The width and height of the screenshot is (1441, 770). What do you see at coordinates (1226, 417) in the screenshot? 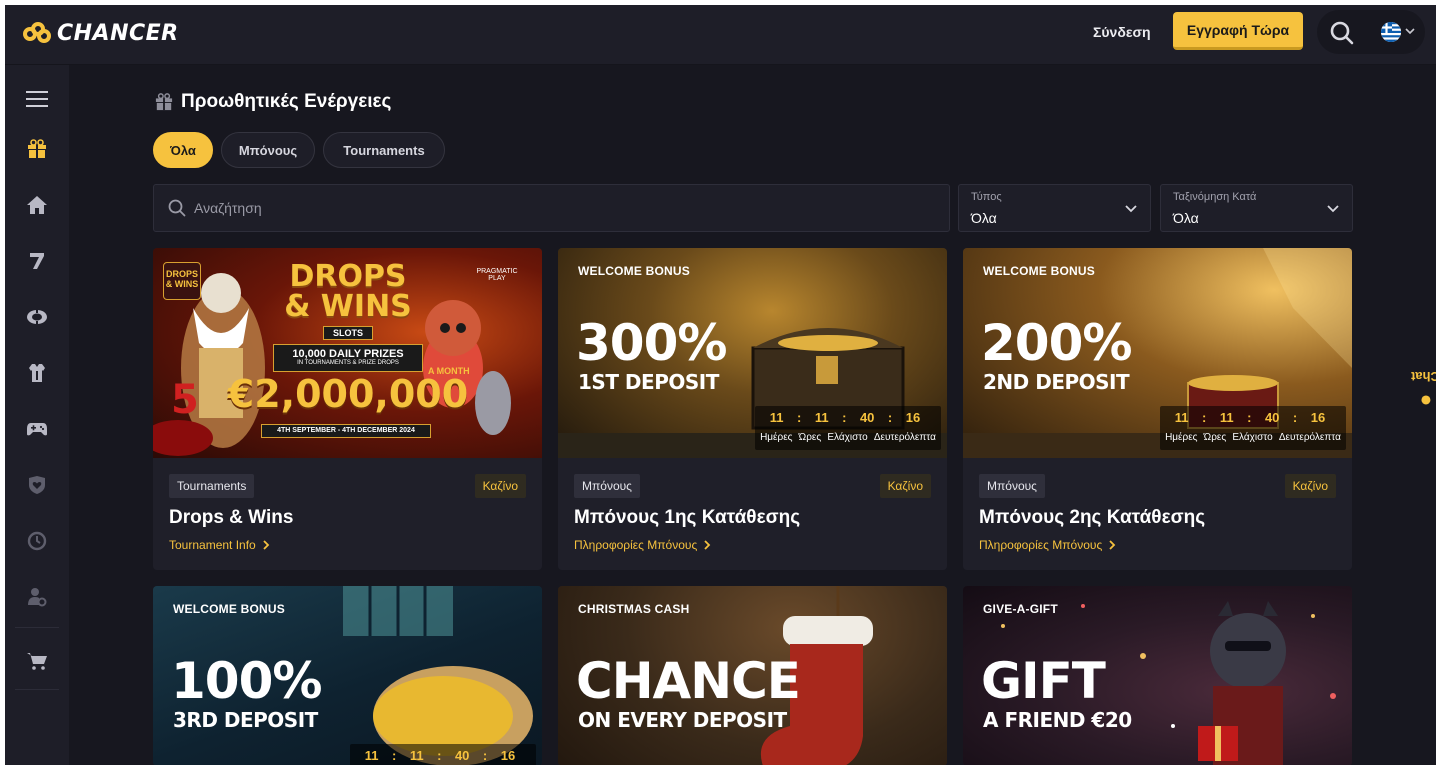
I see `countdown-hours: 11` at bounding box center [1226, 417].